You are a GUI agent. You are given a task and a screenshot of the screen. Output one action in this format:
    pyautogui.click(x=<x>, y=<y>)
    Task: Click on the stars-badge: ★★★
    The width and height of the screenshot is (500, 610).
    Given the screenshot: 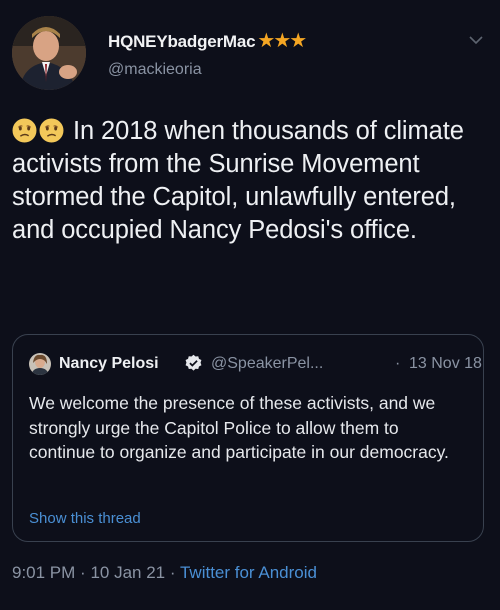 What is the action you would take?
    pyautogui.click(x=282, y=41)
    